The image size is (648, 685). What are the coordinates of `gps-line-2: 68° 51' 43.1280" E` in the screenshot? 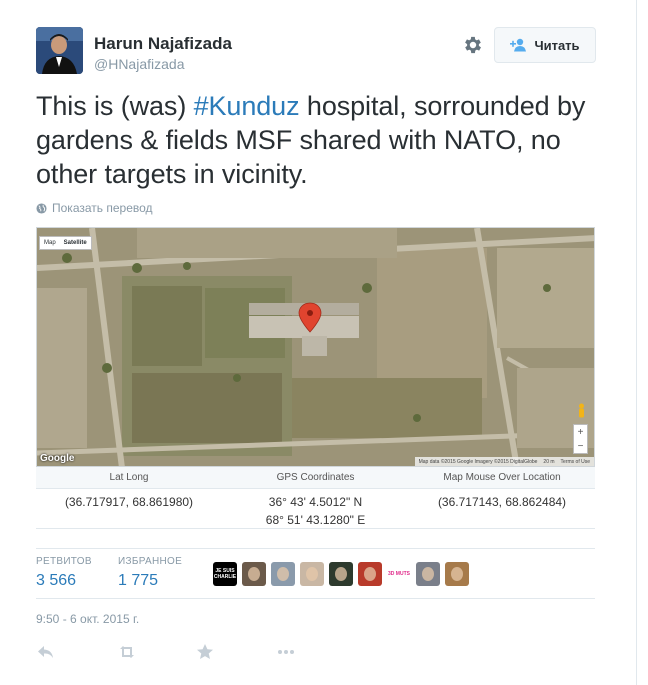 It's located at (315, 520).